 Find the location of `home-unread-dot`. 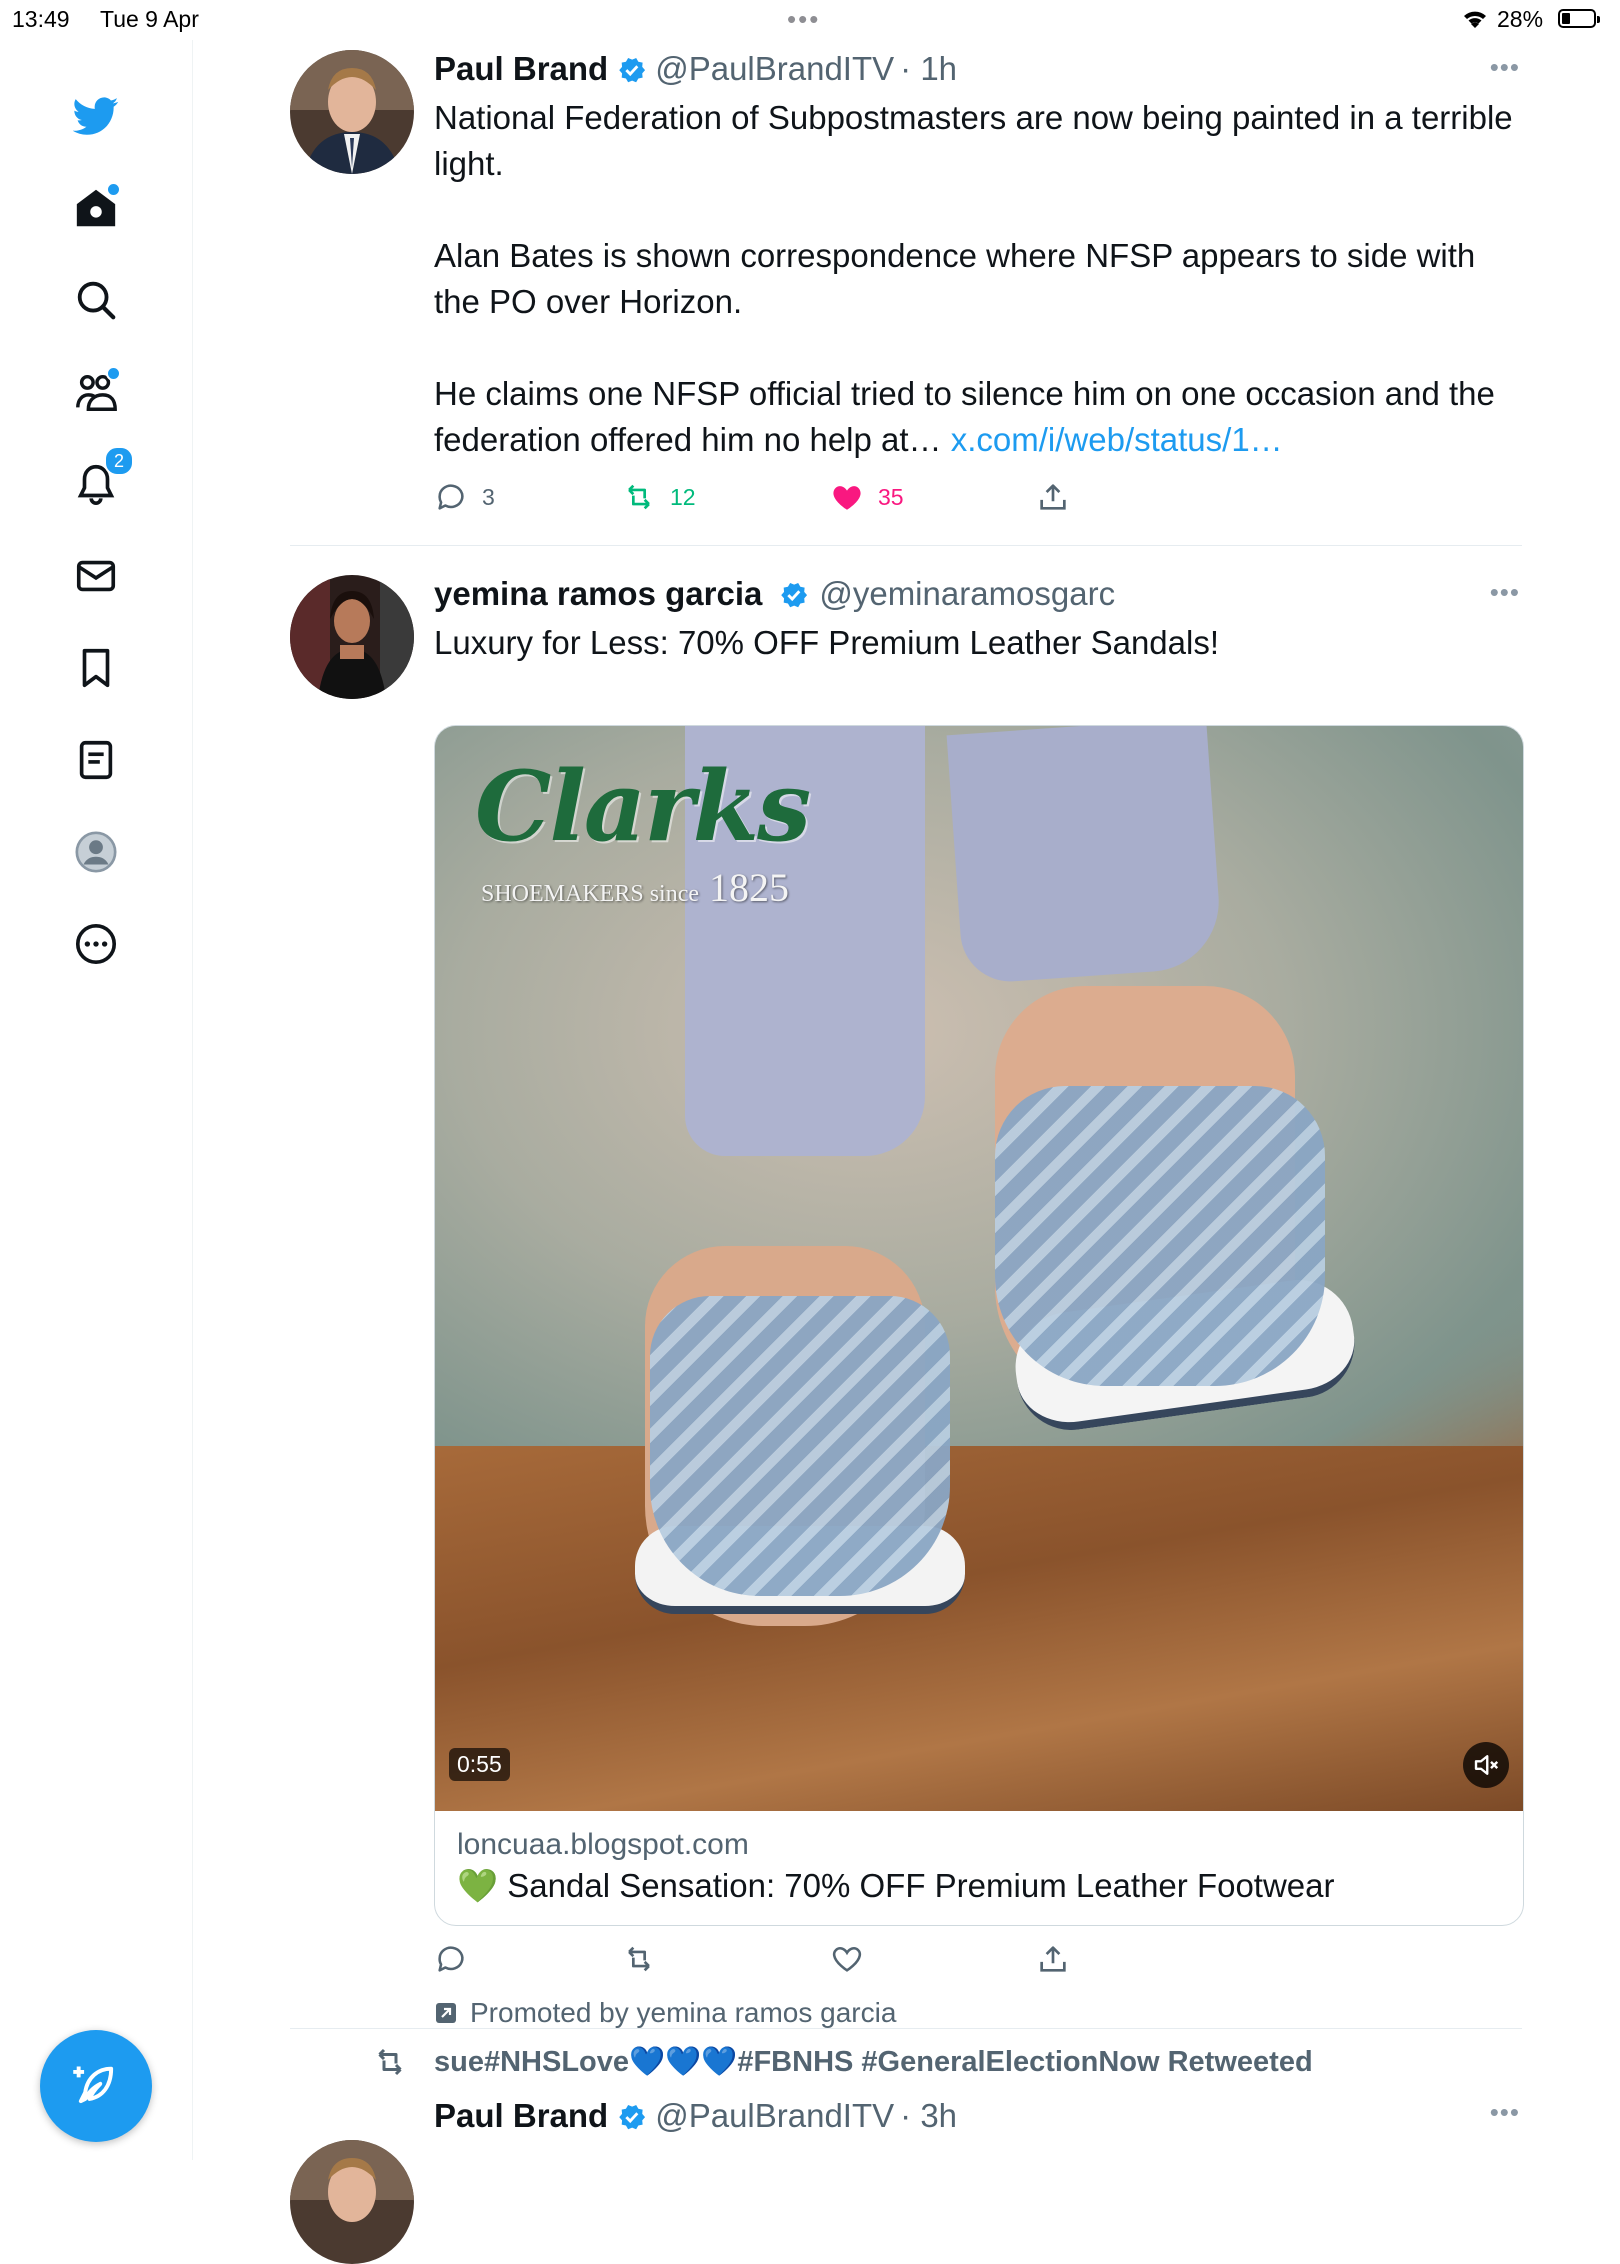

home-unread-dot is located at coordinates (113, 189).